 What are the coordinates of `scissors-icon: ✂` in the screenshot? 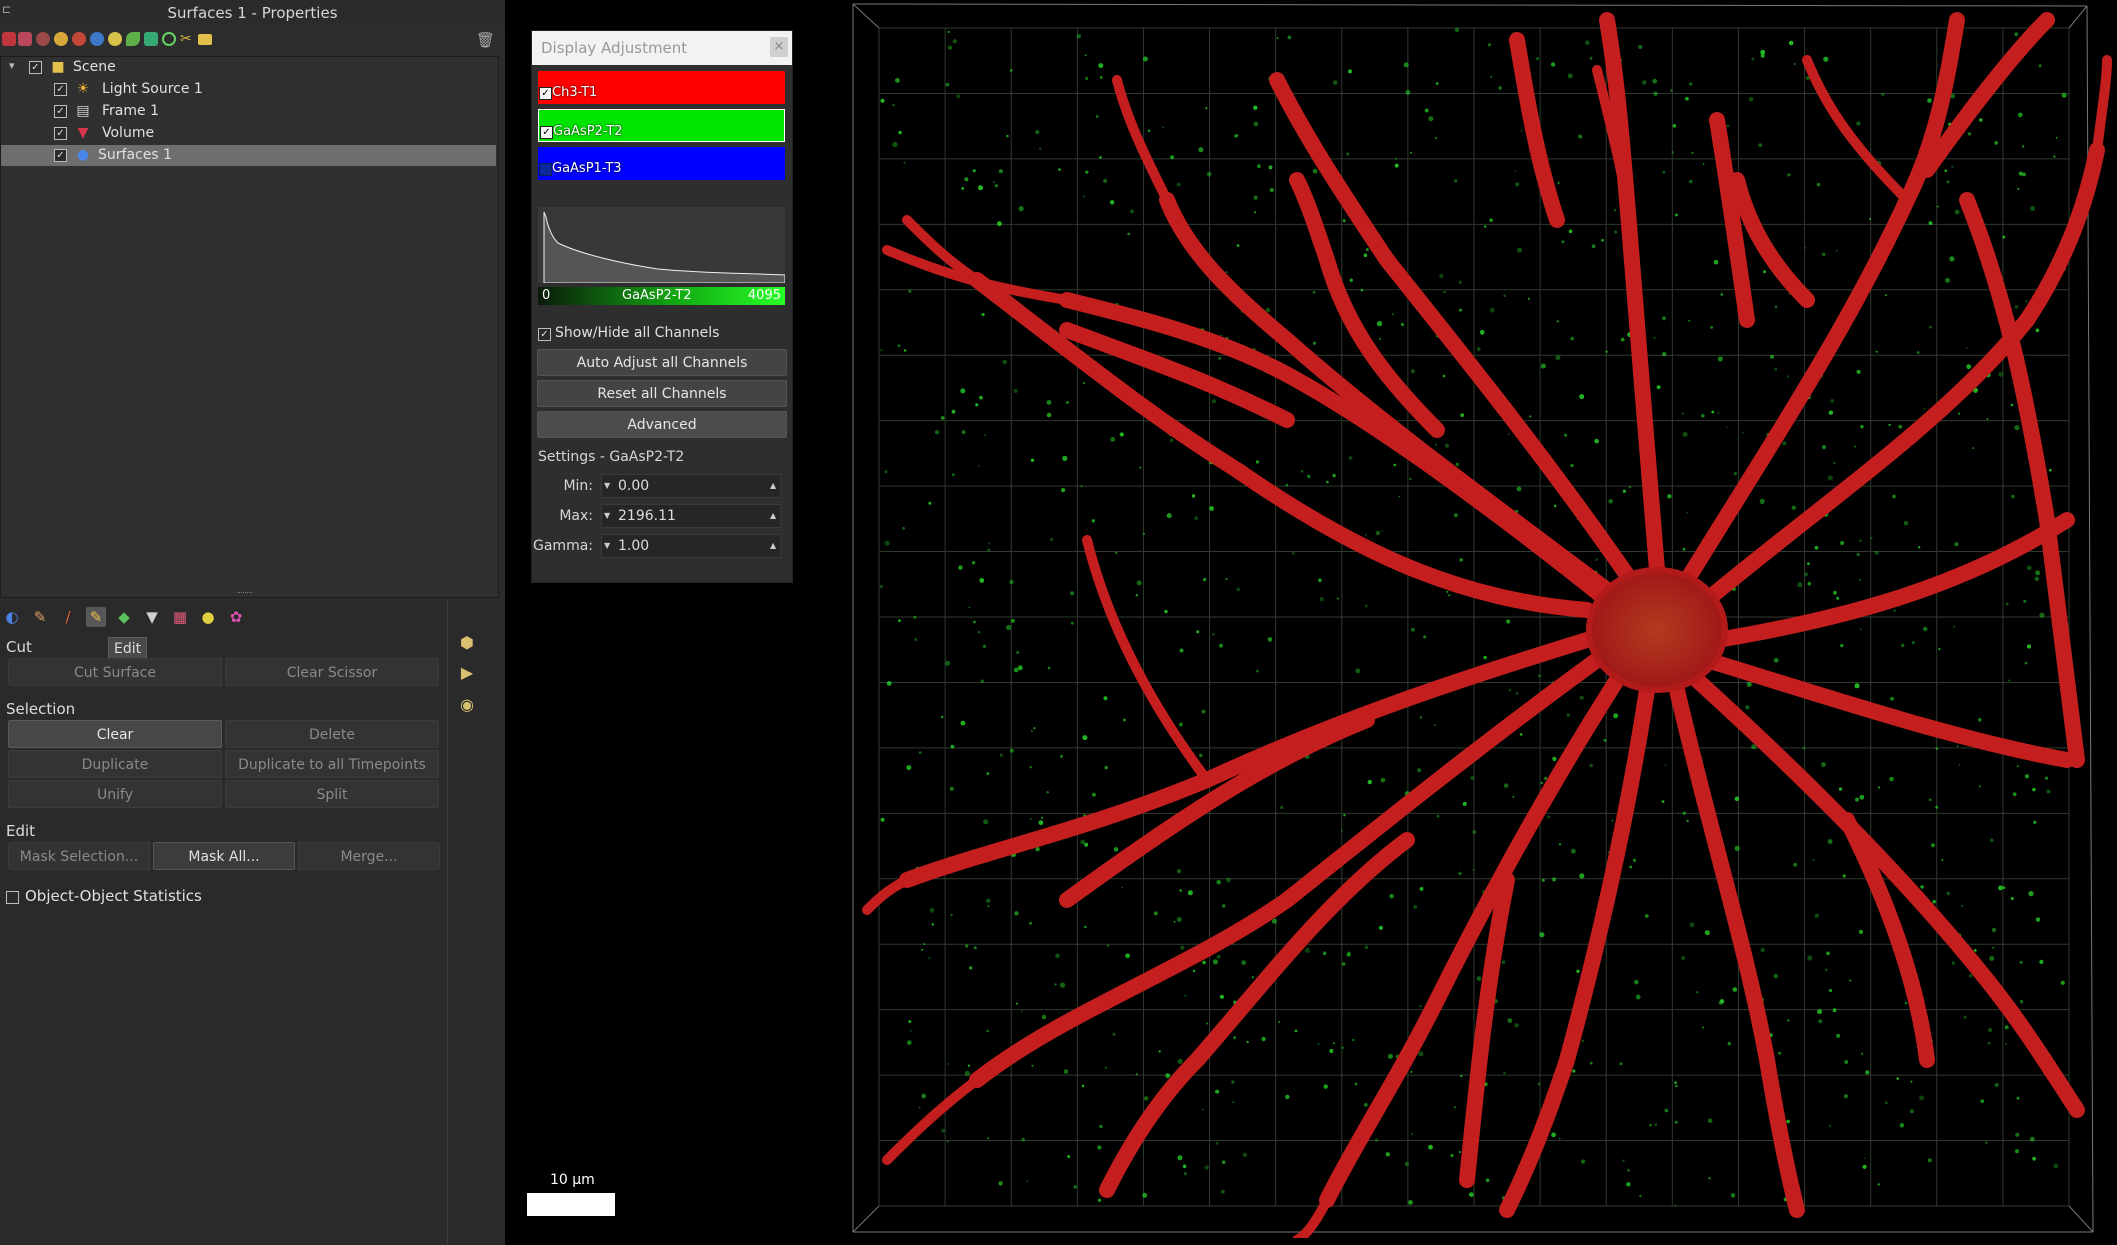 It's located at (187, 39).